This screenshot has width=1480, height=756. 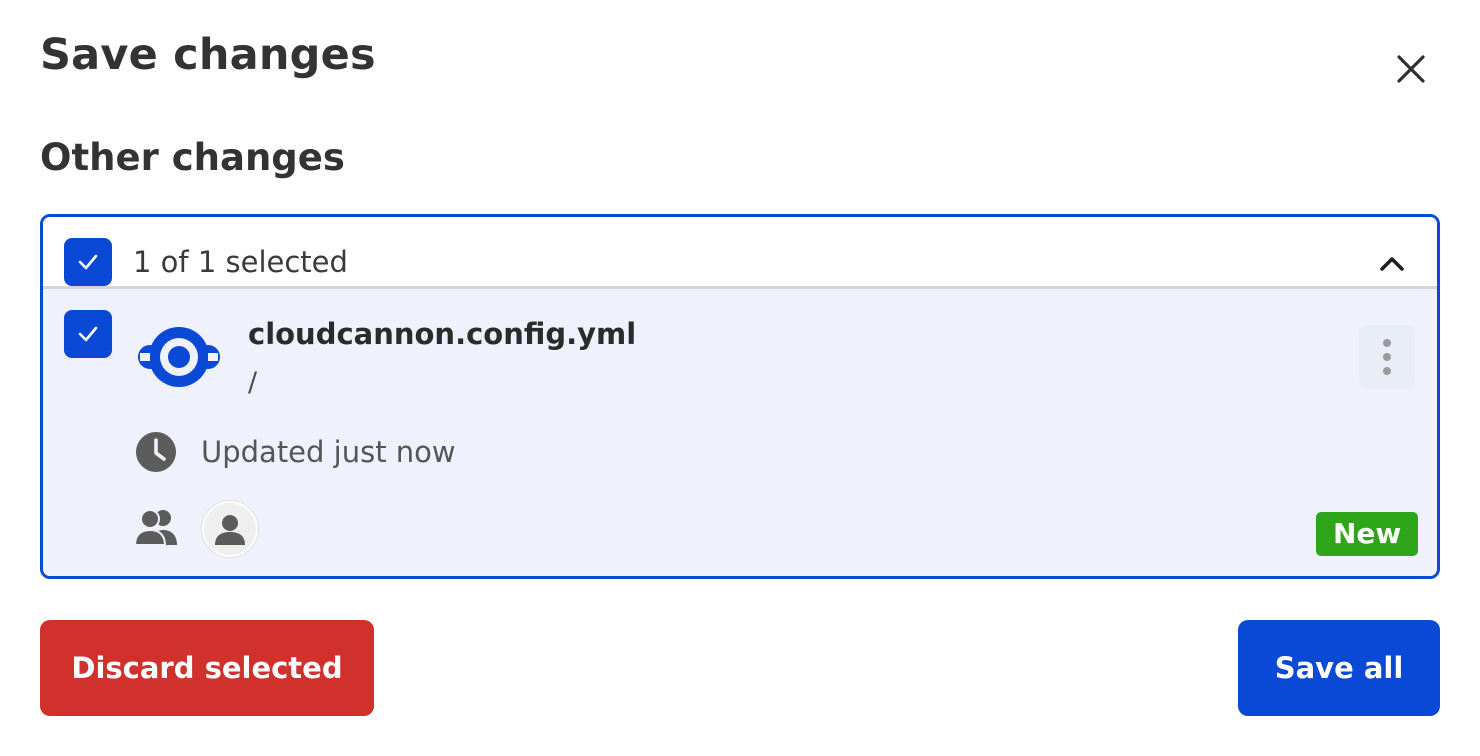 I want to click on close-button, so click(x=1411, y=69).